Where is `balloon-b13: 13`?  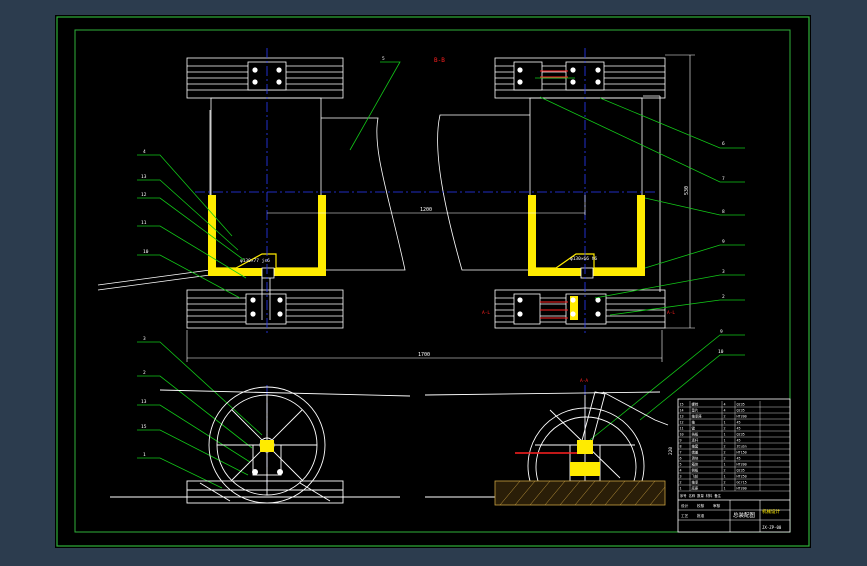 balloon-b13: 13 is located at coordinates (144, 402).